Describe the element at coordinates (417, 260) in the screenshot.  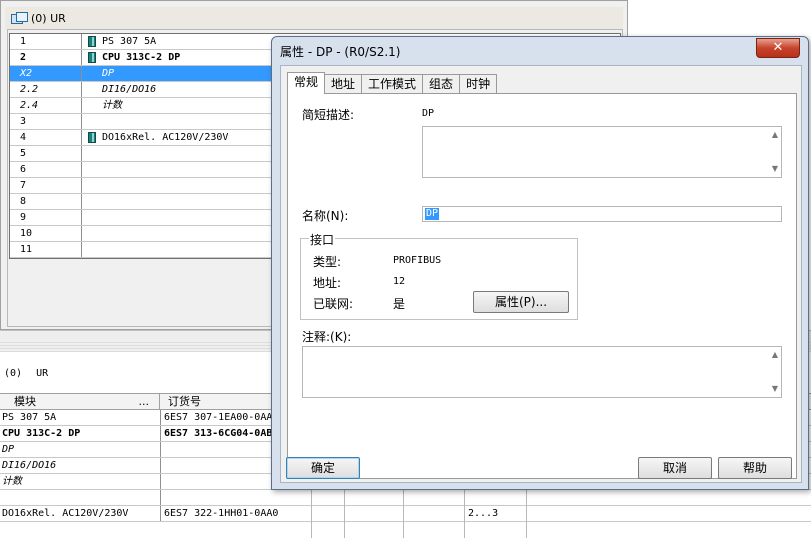
I see `type-value: PROFIBUS` at that location.